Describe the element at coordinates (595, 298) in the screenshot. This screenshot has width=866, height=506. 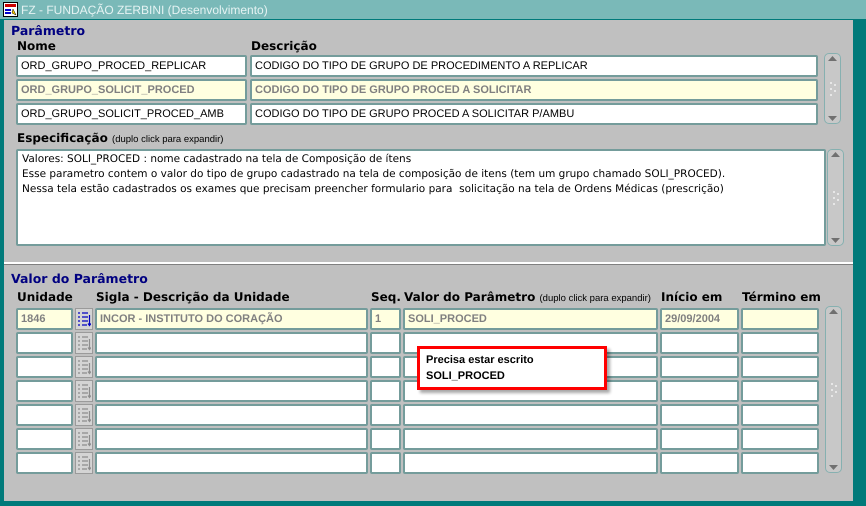
I see `column-hint: (duplo click para expandir)` at that location.